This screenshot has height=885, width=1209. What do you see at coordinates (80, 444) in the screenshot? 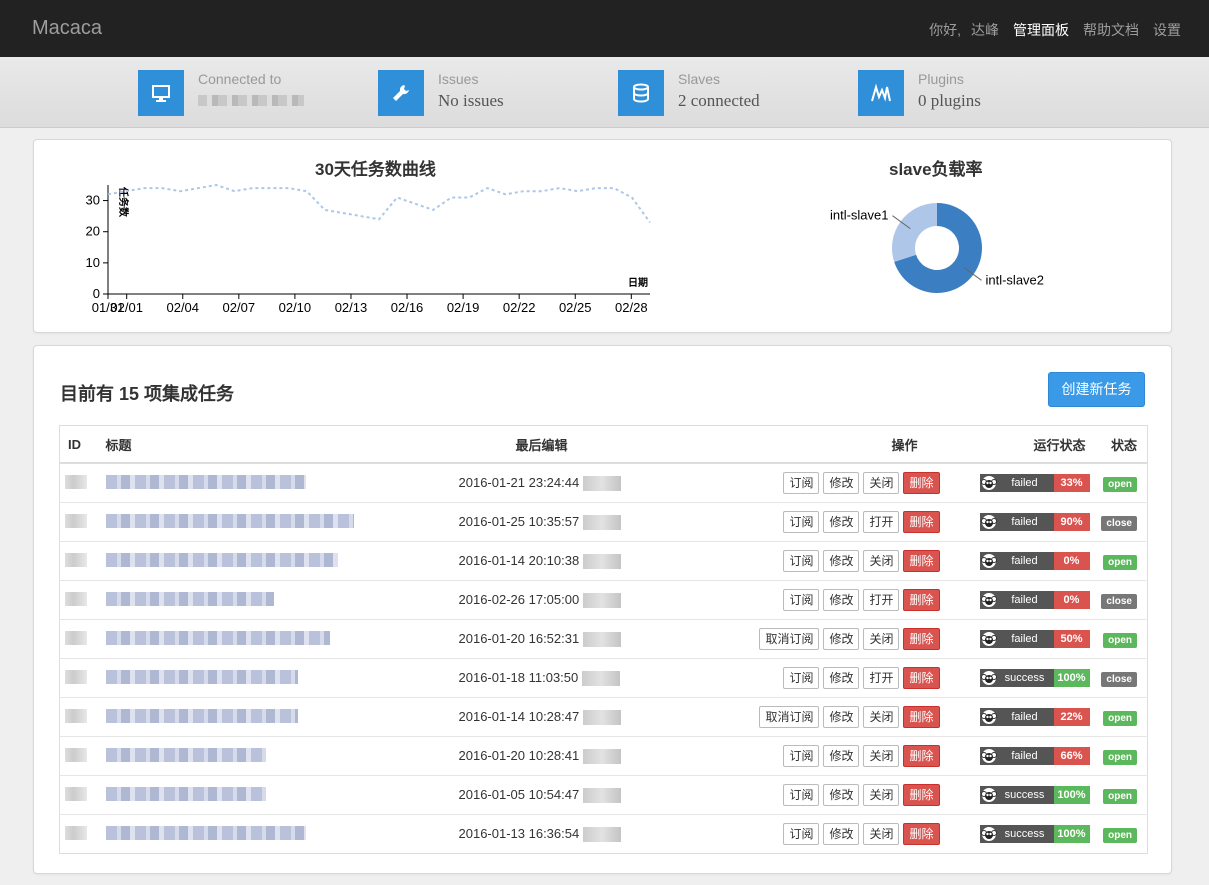
I see `col-header-id: ID` at bounding box center [80, 444].